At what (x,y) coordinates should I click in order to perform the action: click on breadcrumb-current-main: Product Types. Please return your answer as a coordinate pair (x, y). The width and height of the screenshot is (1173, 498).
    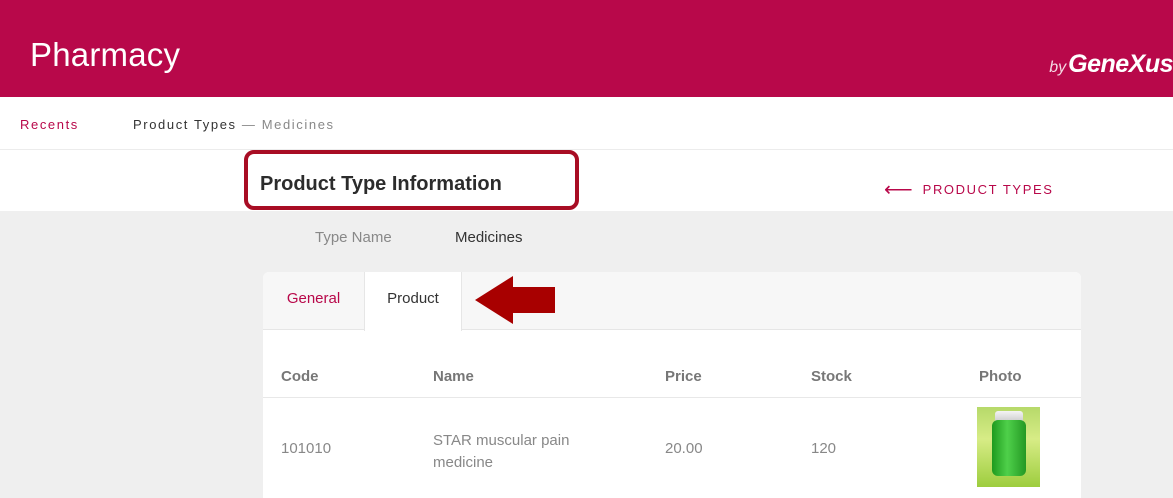
    Looking at the image, I should click on (185, 124).